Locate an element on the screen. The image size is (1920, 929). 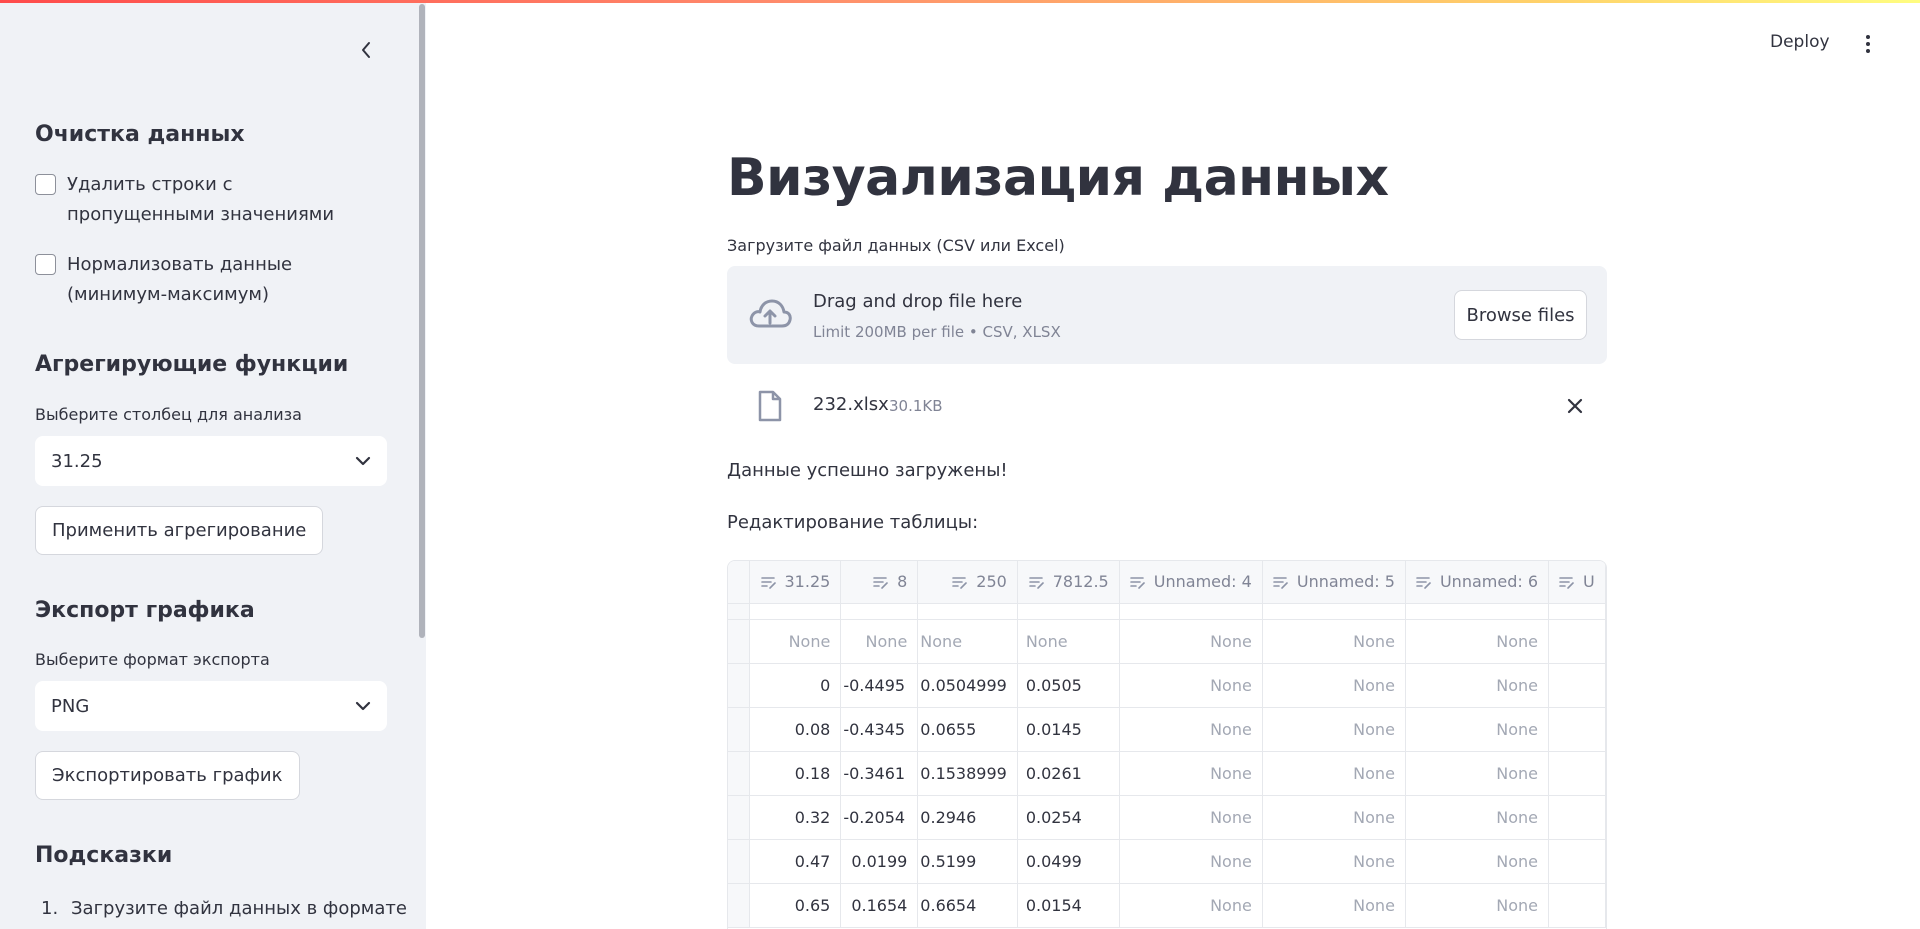
table-row: 0.18 -0.3461 0.1538999 0.0261 None None None is located at coordinates (1167, 773).